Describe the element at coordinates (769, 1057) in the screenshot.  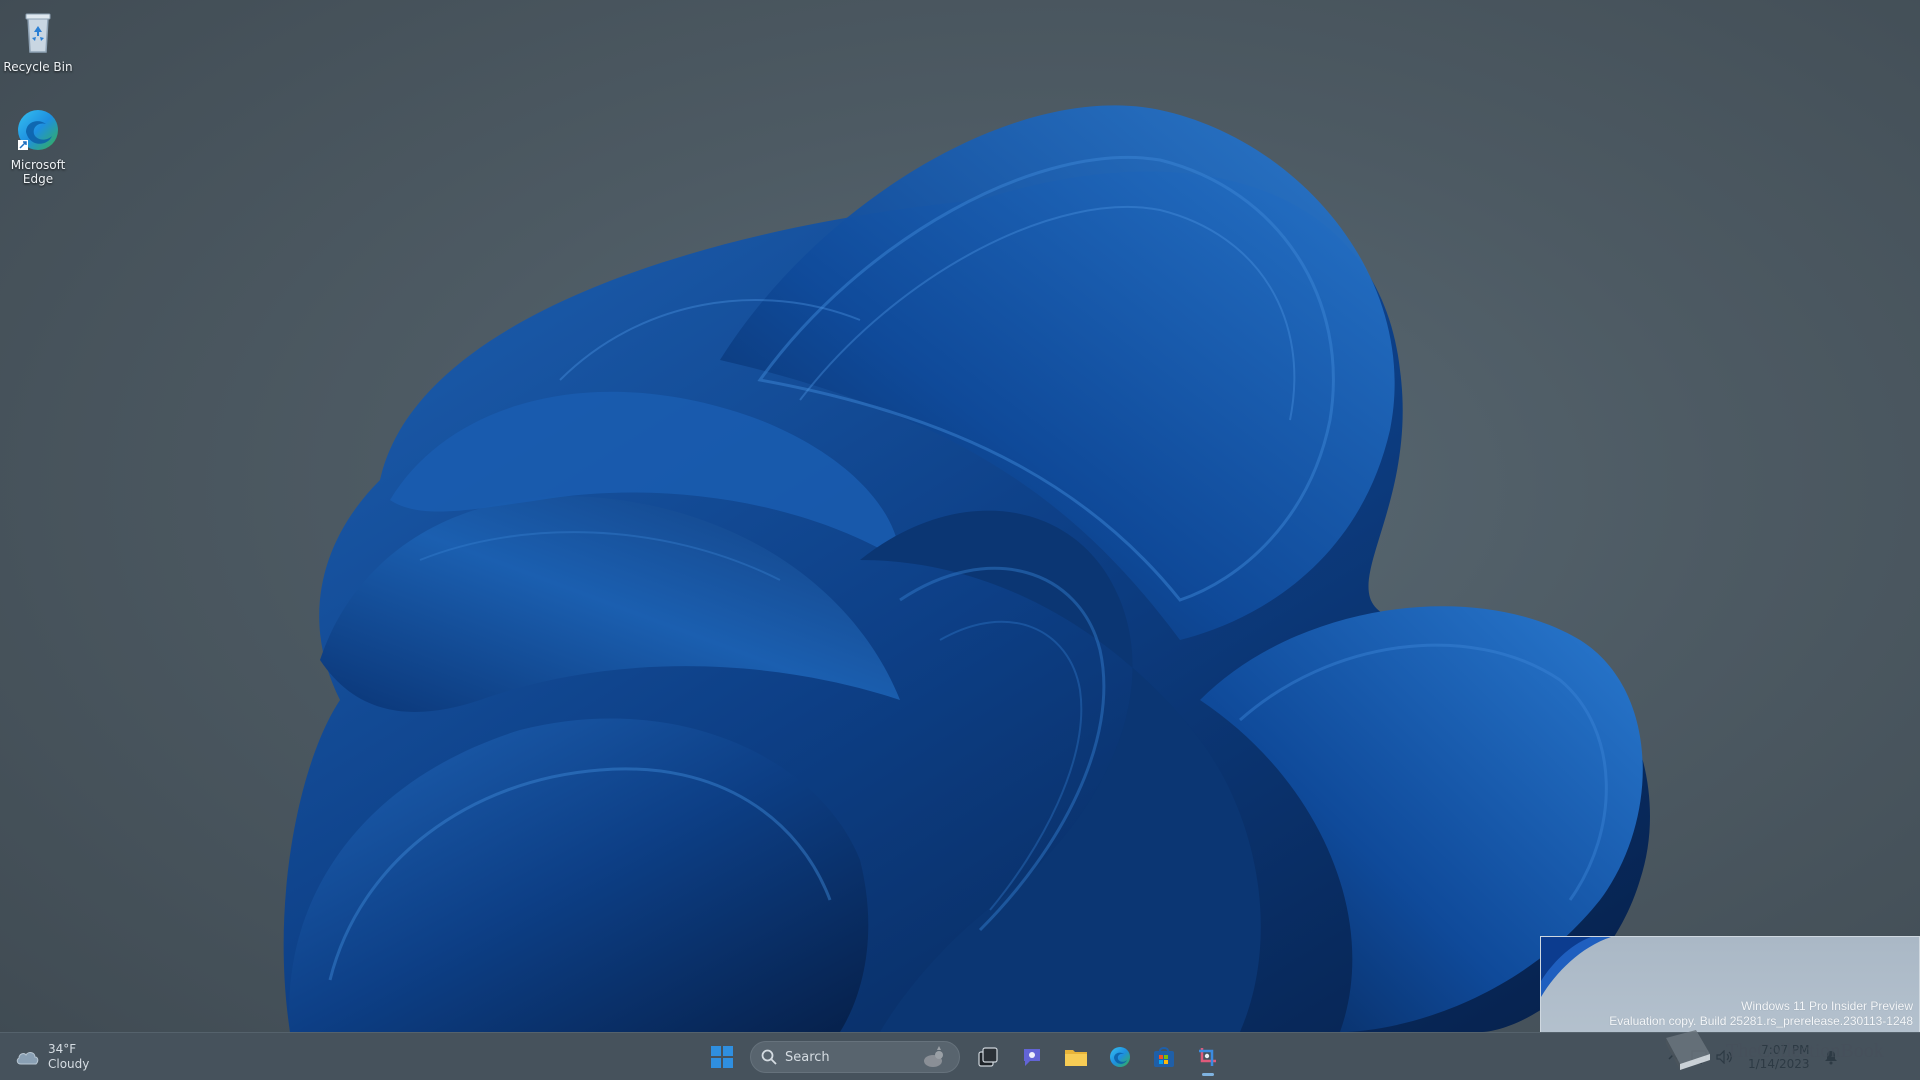
I see `search-icon` at that location.